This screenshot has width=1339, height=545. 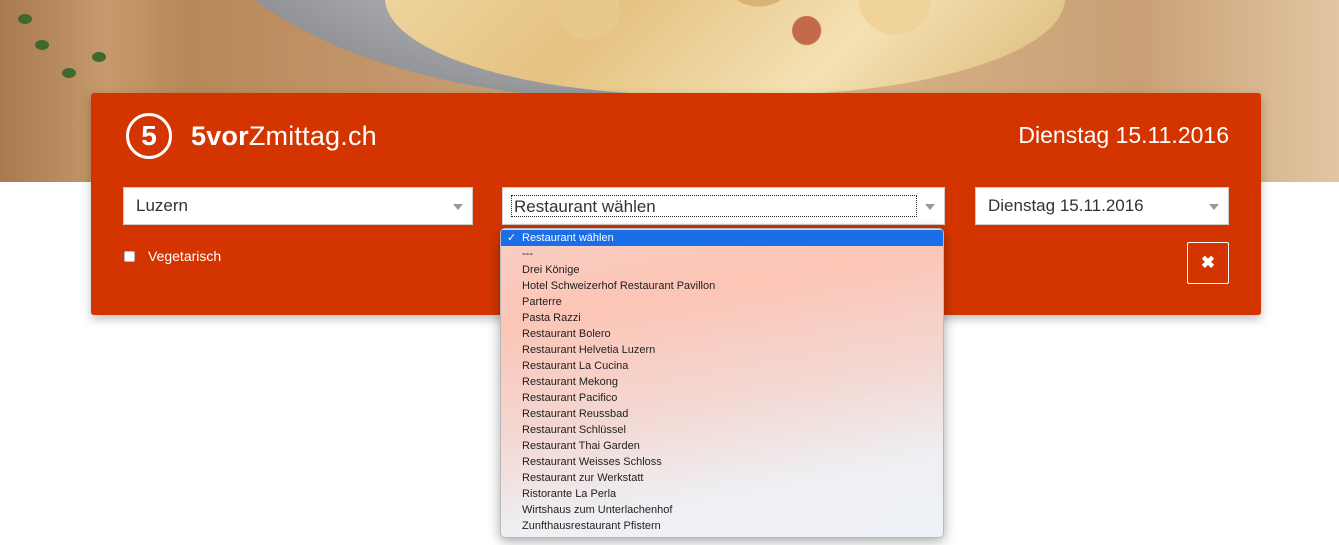 What do you see at coordinates (1123, 135) in the screenshot?
I see `current-date-title: Dienstag 15.11.2016` at bounding box center [1123, 135].